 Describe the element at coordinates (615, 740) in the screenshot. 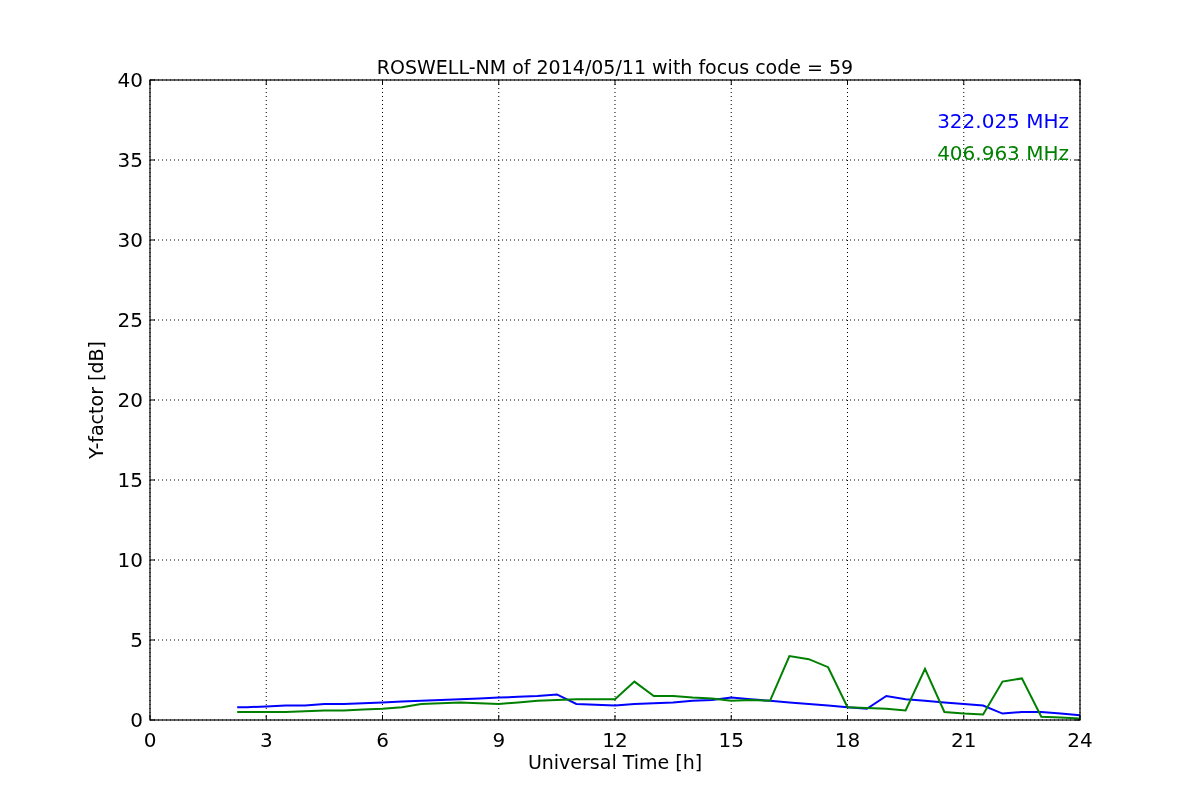

I see `x-tick-label: 12` at that location.